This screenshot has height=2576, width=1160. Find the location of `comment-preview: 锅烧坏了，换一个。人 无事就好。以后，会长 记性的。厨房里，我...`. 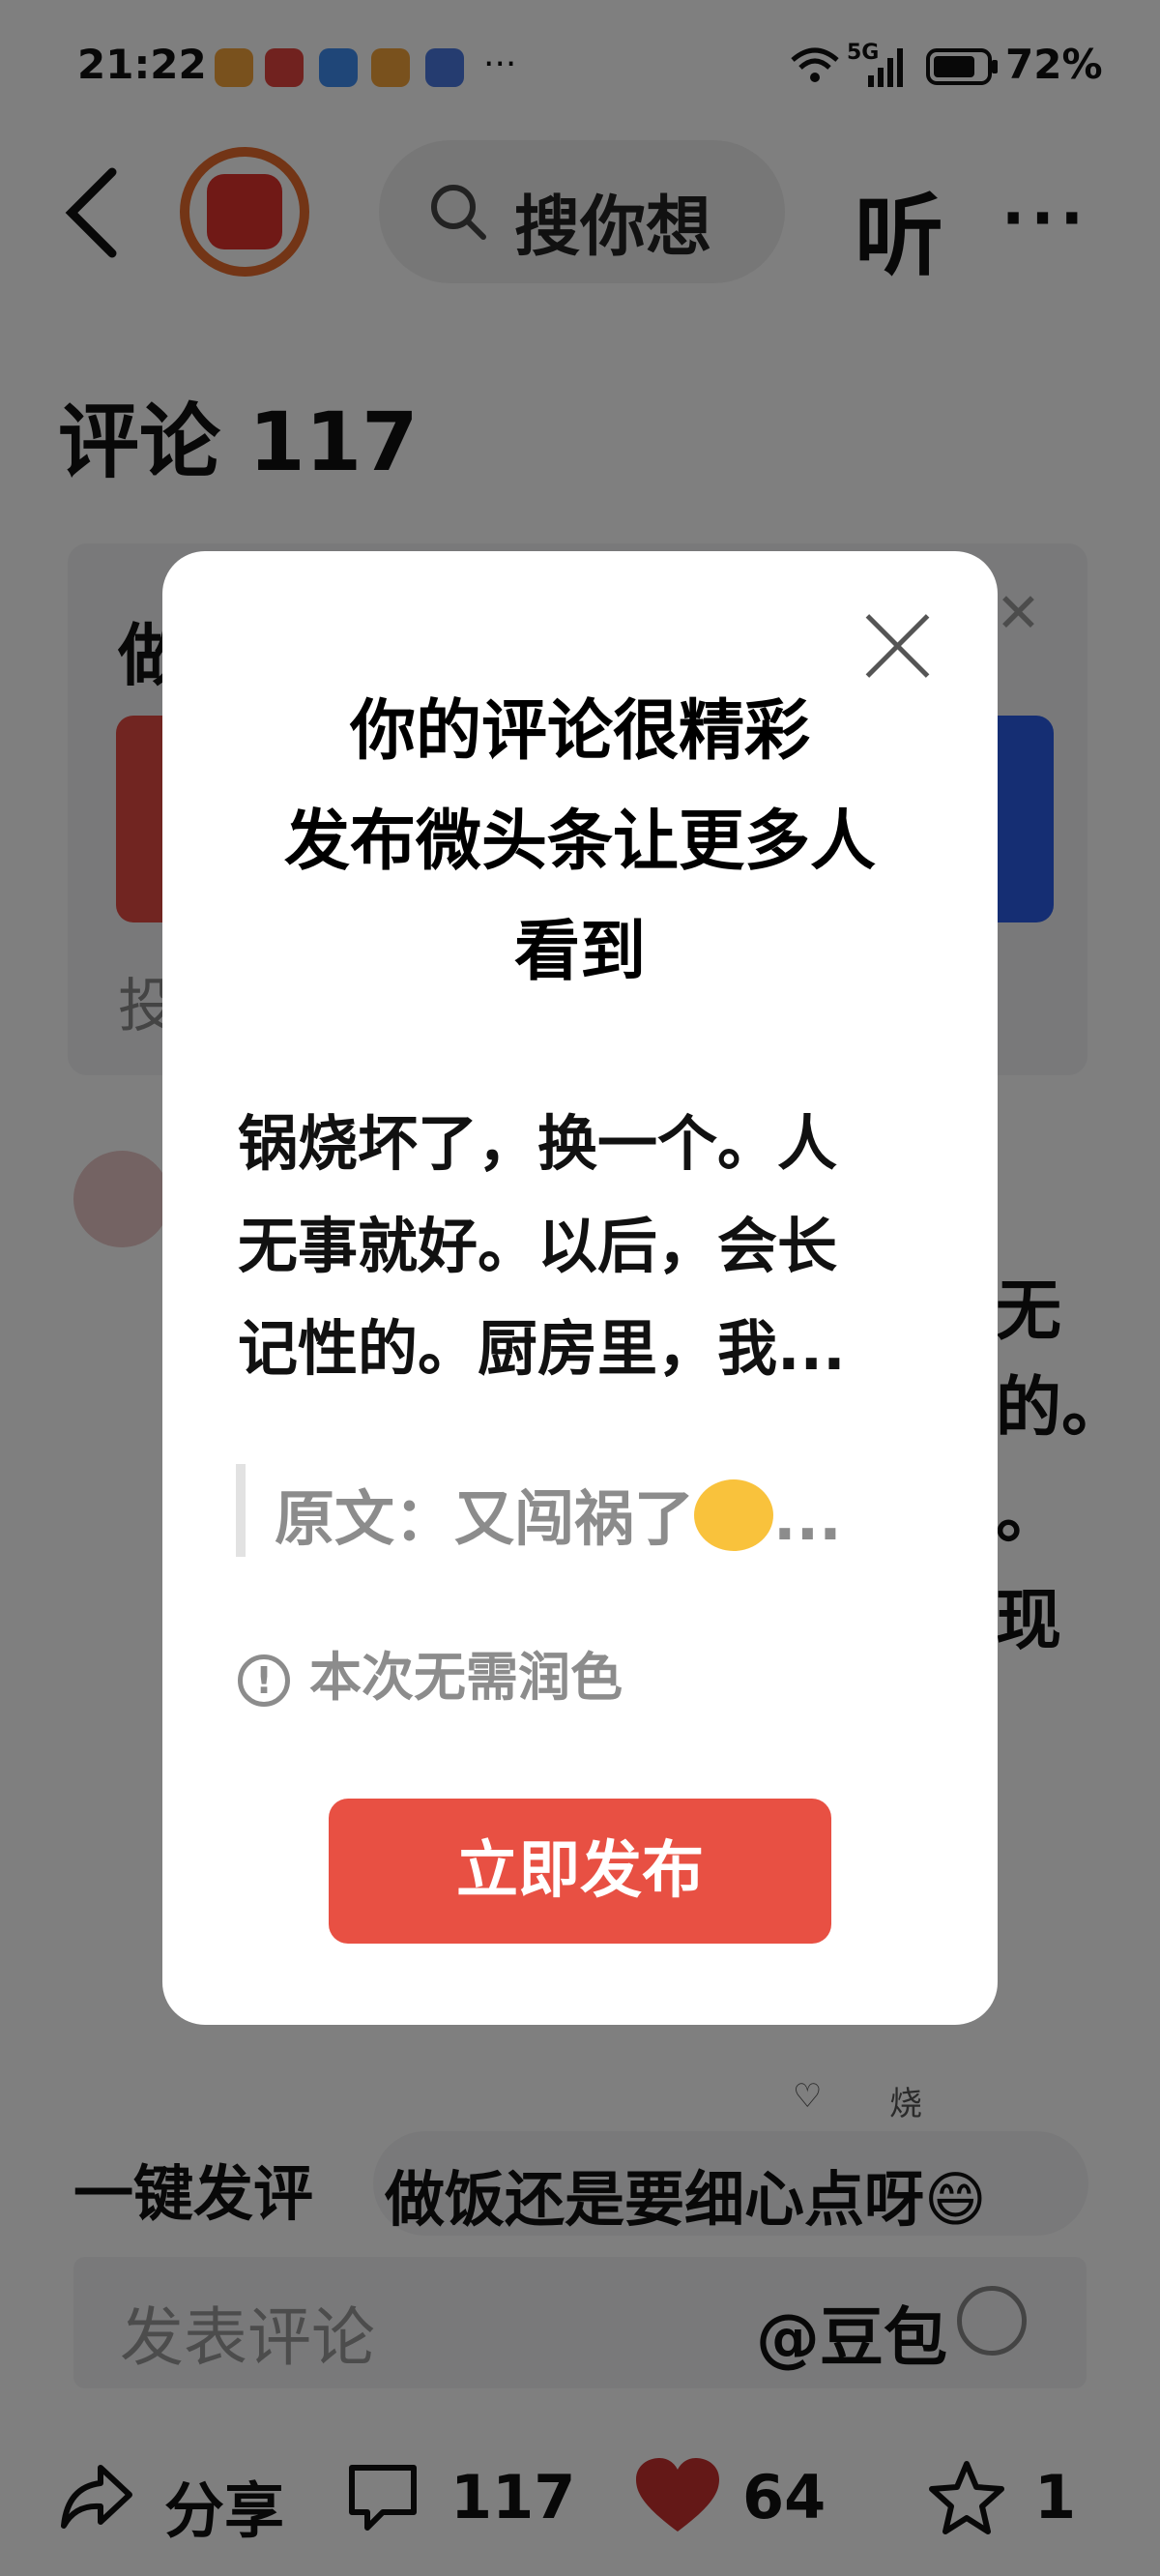

comment-preview: 锅烧坏了，换一个。人 无事就好。以后，会长 记性的。厨房里，我... is located at coordinates (586, 1246).